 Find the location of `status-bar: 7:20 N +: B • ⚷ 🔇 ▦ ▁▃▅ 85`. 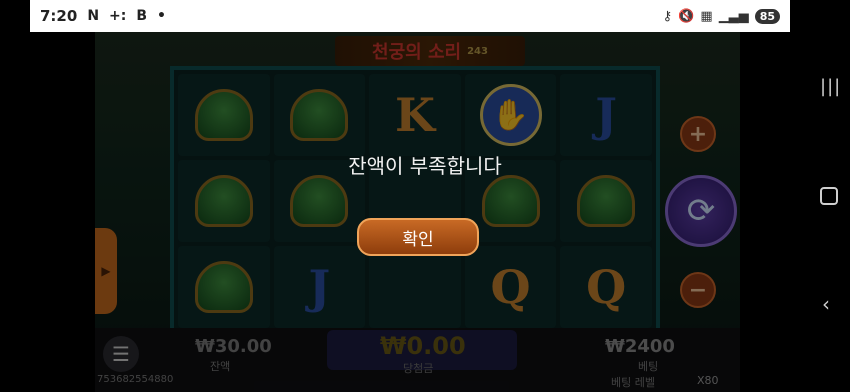

status-bar: 7:20 N +: B • ⚷ 🔇 ▦ ▁▃▅ 85 is located at coordinates (410, 16).